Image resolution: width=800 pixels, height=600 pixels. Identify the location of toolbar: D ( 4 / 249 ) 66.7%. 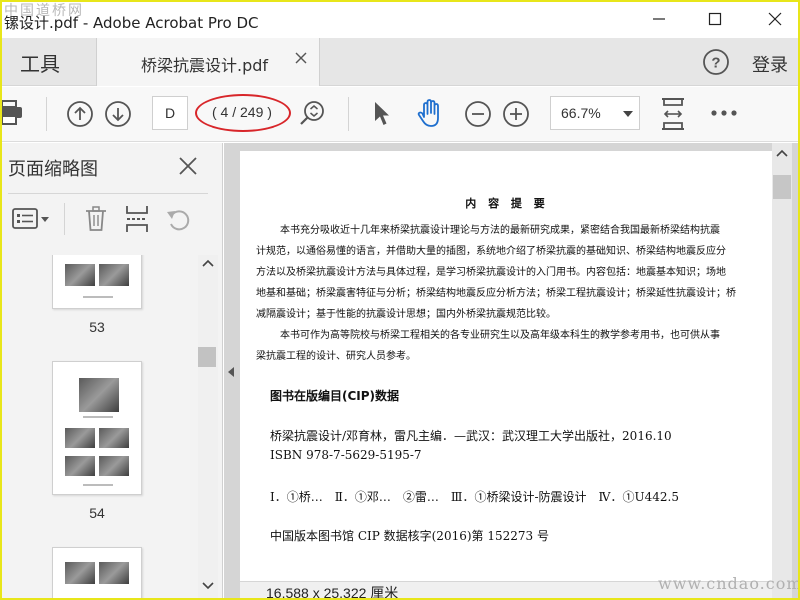
(400, 114).